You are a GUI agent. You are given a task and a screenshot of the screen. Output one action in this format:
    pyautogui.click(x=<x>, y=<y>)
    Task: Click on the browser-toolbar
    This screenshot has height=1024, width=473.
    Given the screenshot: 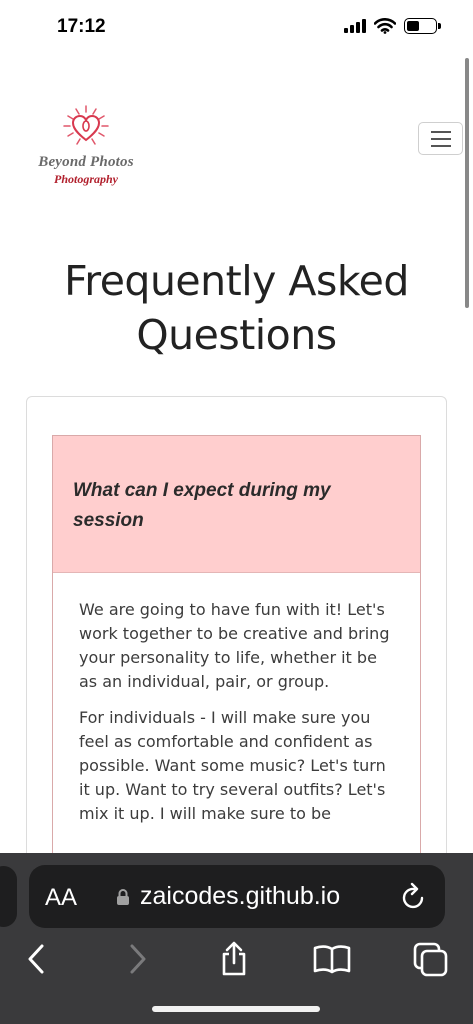 What is the action you would take?
    pyautogui.click(x=236, y=962)
    